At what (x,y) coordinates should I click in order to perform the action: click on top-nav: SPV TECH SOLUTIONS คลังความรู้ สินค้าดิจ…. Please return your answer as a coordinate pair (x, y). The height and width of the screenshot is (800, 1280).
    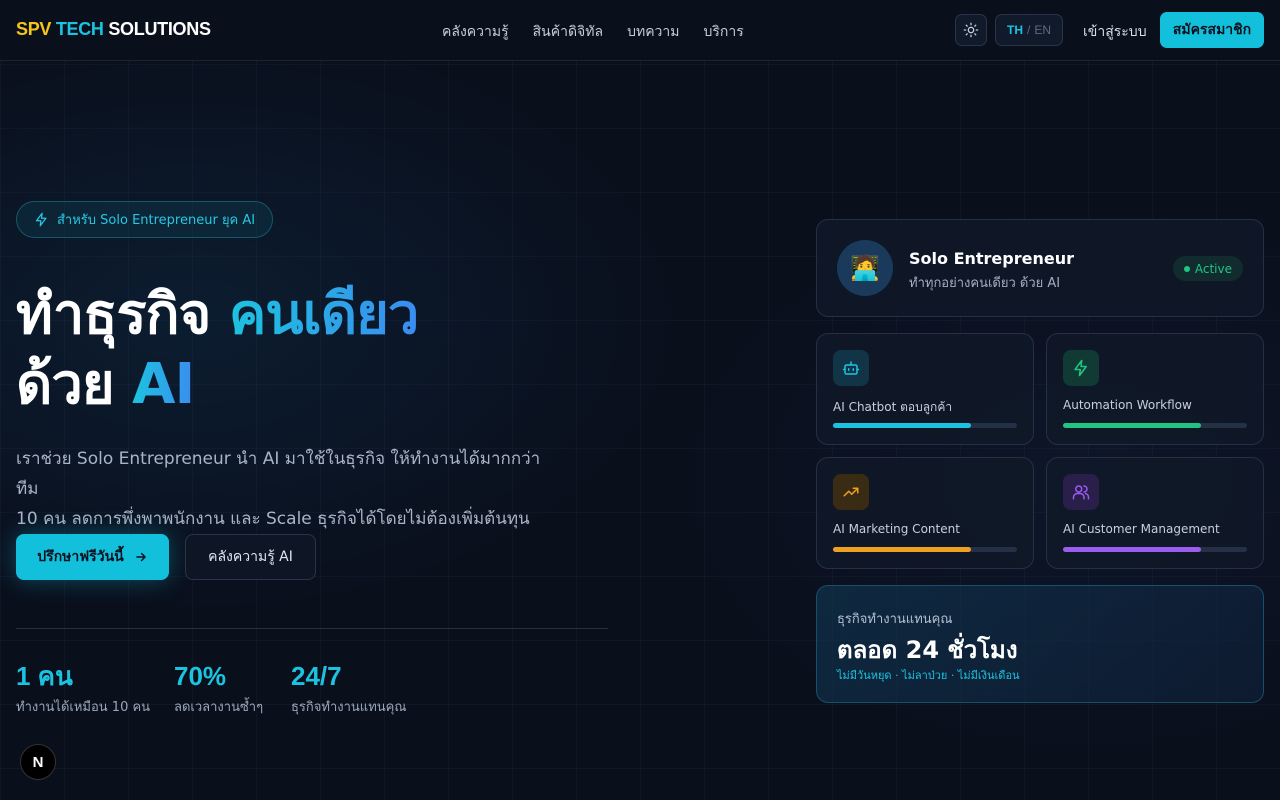
    Looking at the image, I should click on (640, 30).